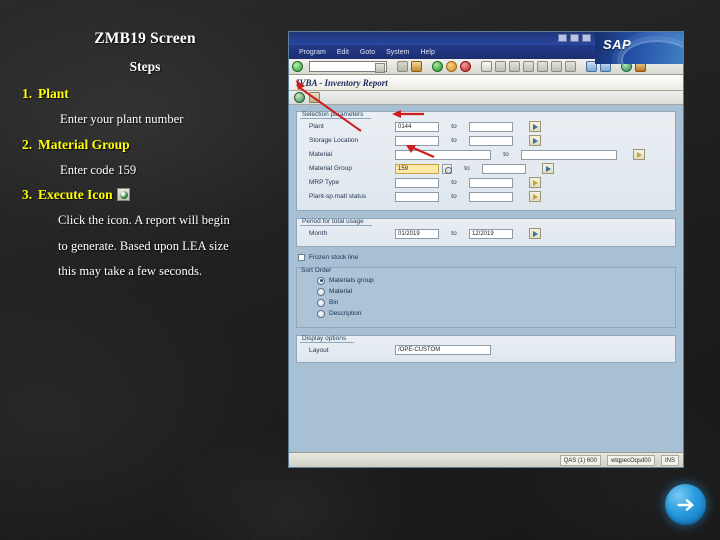 This screenshot has width=720, height=540. What do you see at coordinates (427, 52) in the screenshot?
I see `menu-help: Help` at bounding box center [427, 52].